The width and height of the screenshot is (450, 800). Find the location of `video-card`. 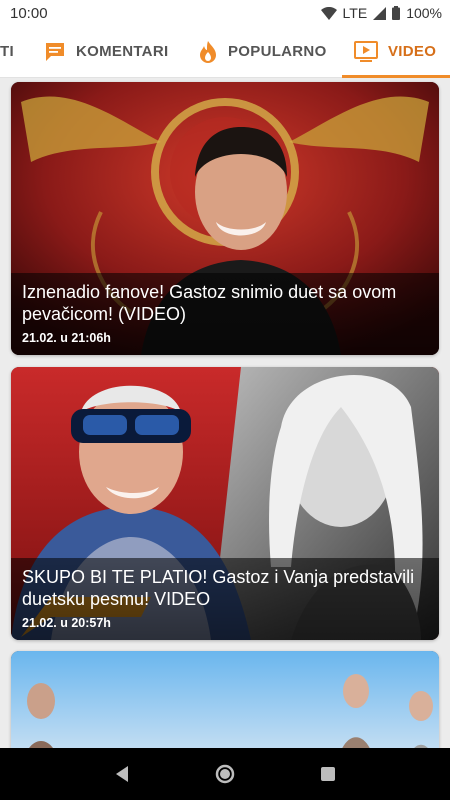

video-card is located at coordinates (225, 699).